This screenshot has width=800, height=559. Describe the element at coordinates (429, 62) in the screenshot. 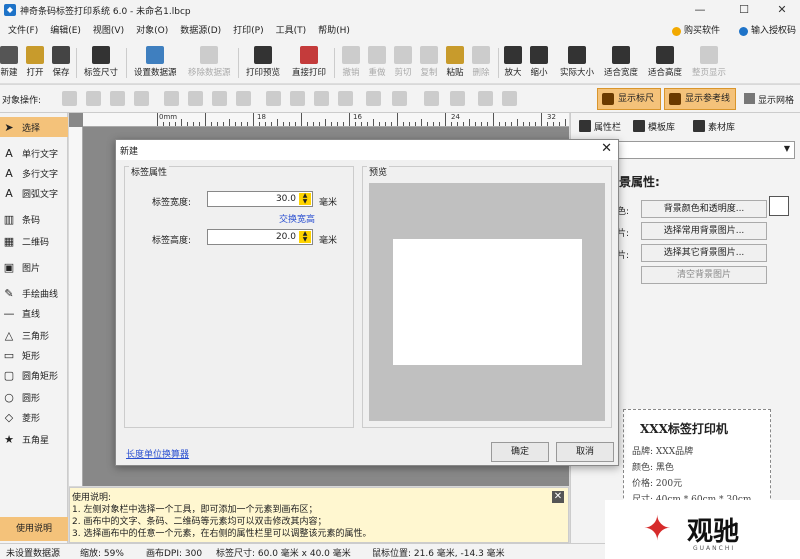

I see `toolbar-button: 复制` at that location.